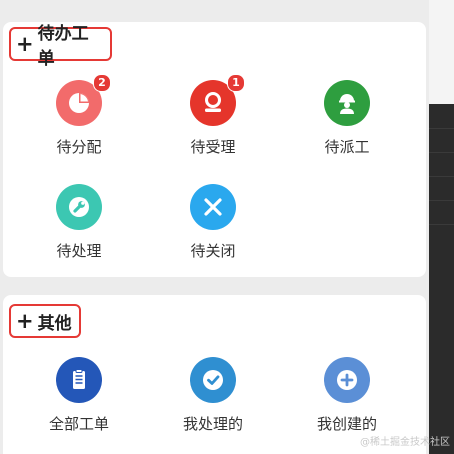 The width and height of the screenshot is (454, 454). Describe the element at coordinates (441, 227) in the screenshot. I see `background-window-strip` at that location.